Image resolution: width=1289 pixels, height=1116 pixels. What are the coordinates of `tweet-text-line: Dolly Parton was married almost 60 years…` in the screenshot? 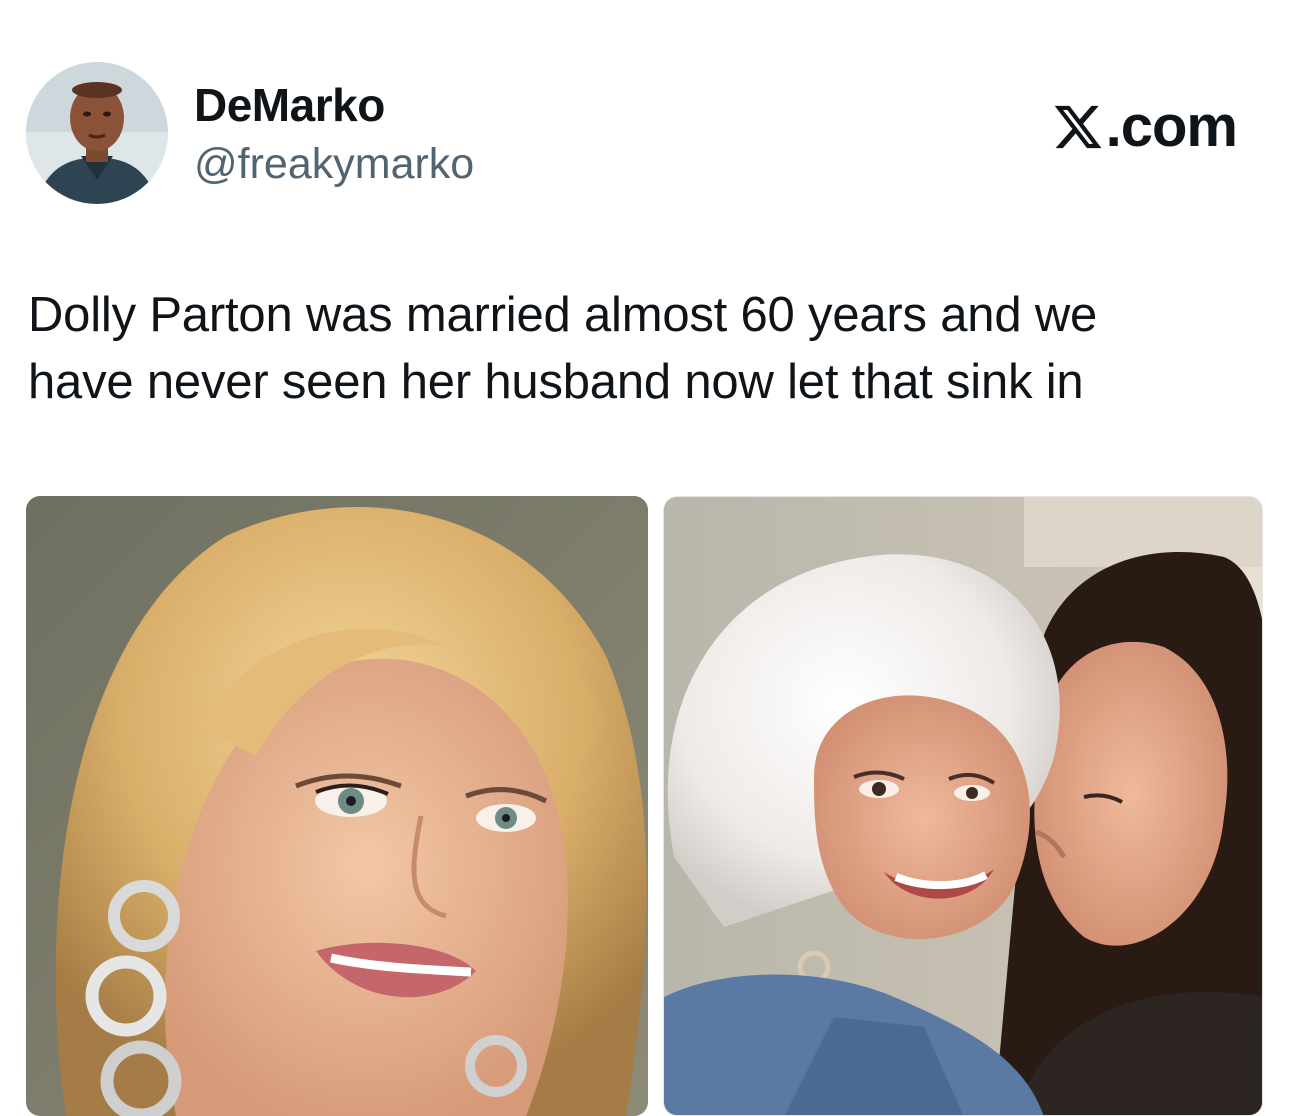 It's located at (563, 315).